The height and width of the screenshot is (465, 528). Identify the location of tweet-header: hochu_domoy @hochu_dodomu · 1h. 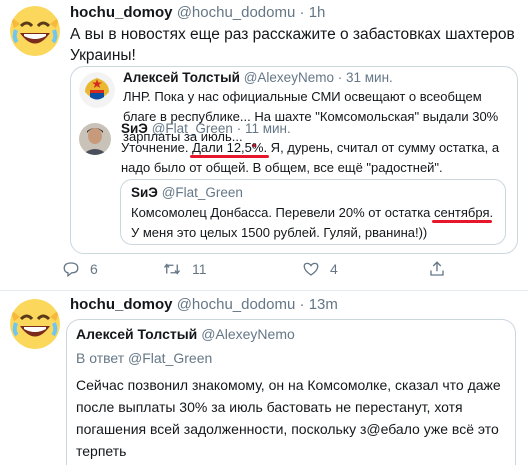
(198, 12).